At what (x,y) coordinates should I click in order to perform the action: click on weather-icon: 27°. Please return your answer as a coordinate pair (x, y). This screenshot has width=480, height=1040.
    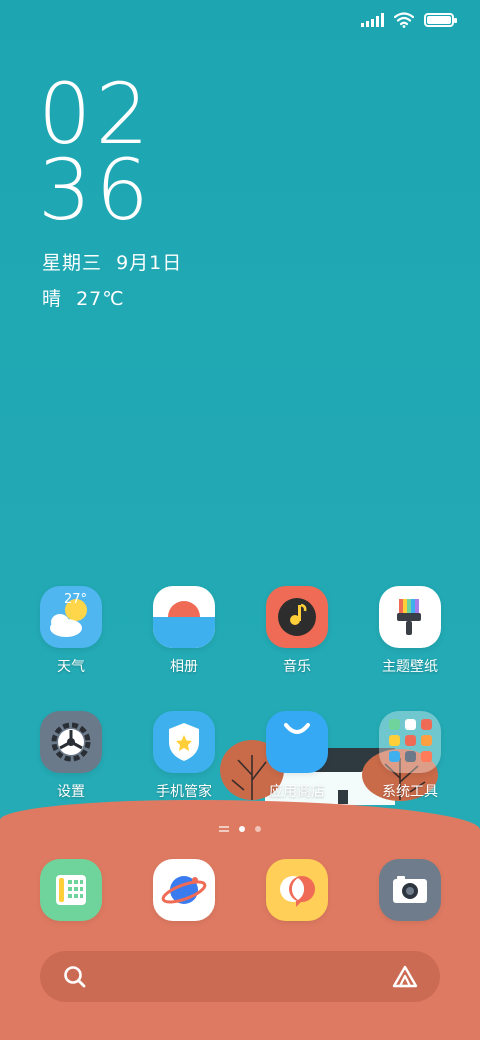
    Looking at the image, I should click on (71, 617).